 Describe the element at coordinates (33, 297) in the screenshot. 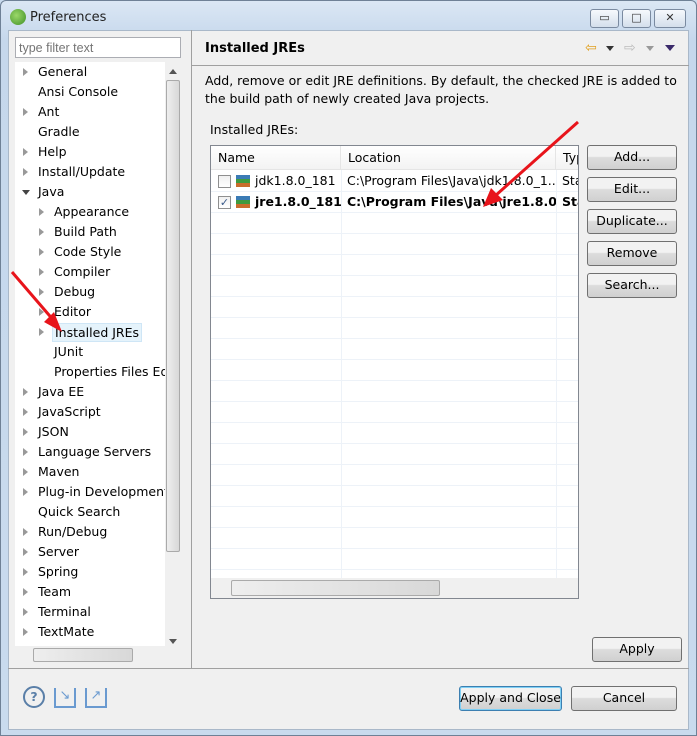

I see `red-arrow-left` at that location.